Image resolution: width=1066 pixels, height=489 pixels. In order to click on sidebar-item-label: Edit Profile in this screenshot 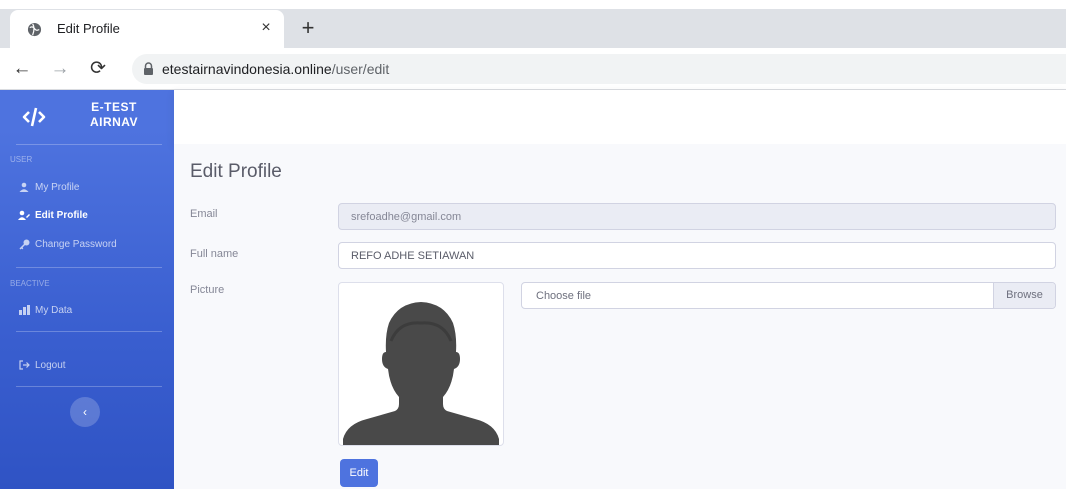, I will do `click(61, 215)`.